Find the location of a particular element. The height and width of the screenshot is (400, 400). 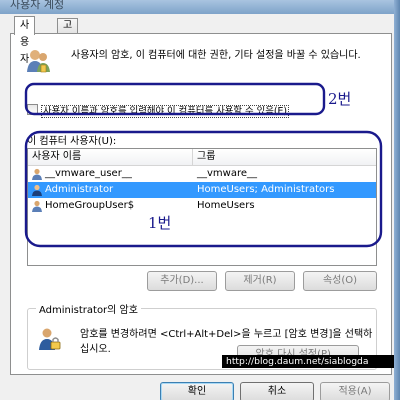

table-row: __vmware_user__ __vmware__ is located at coordinates (202, 174).